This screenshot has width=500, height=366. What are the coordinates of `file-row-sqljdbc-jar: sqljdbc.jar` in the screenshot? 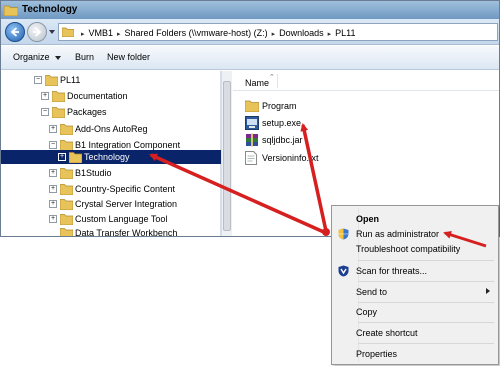 It's located at (305, 140).